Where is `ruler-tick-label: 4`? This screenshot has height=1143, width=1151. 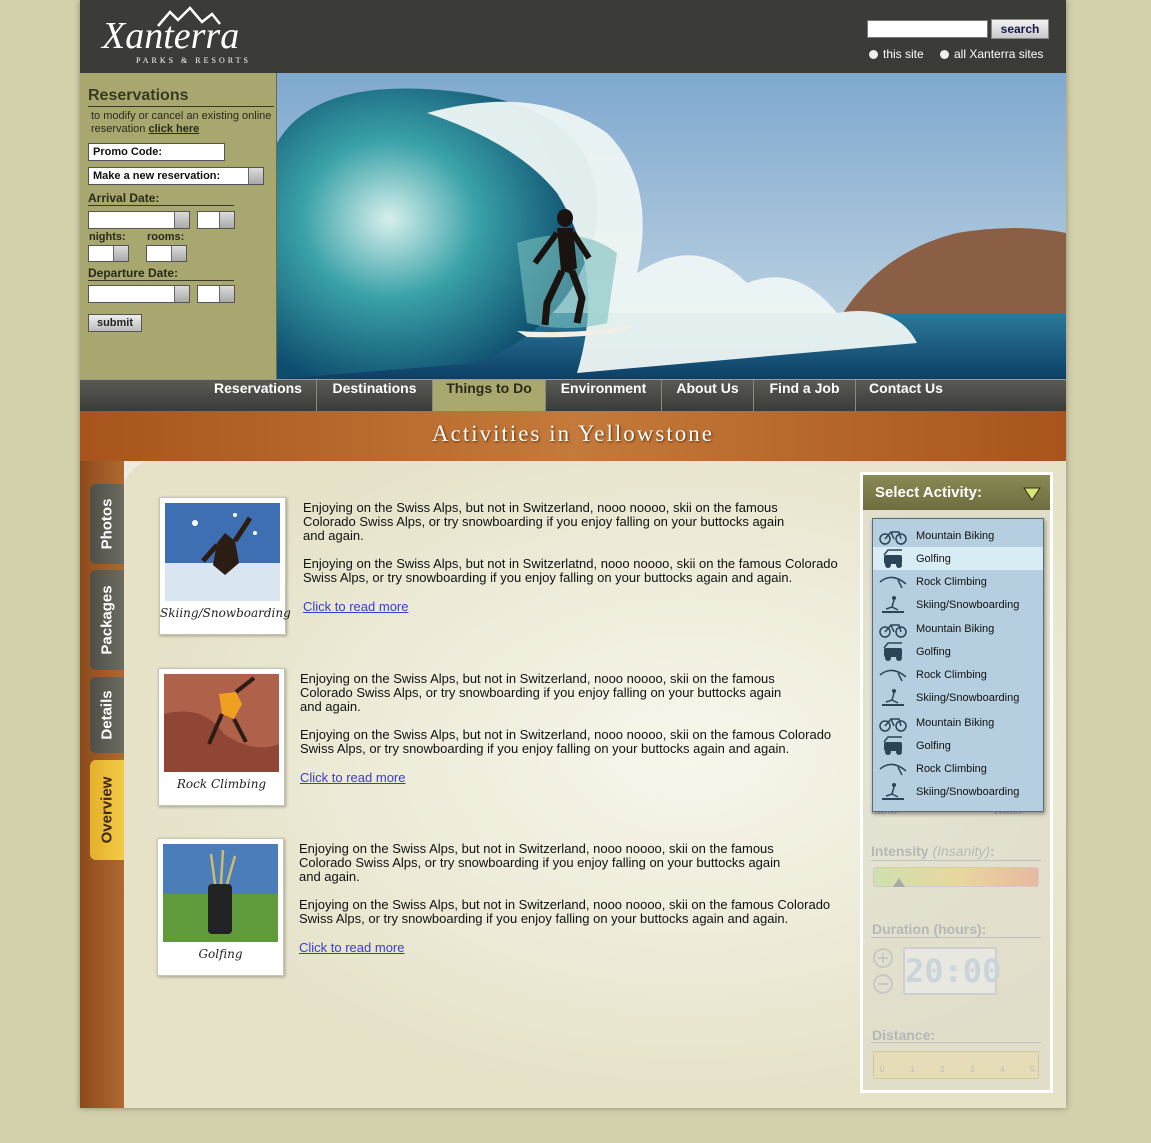 ruler-tick-label: 4 is located at coordinates (1002, 1069).